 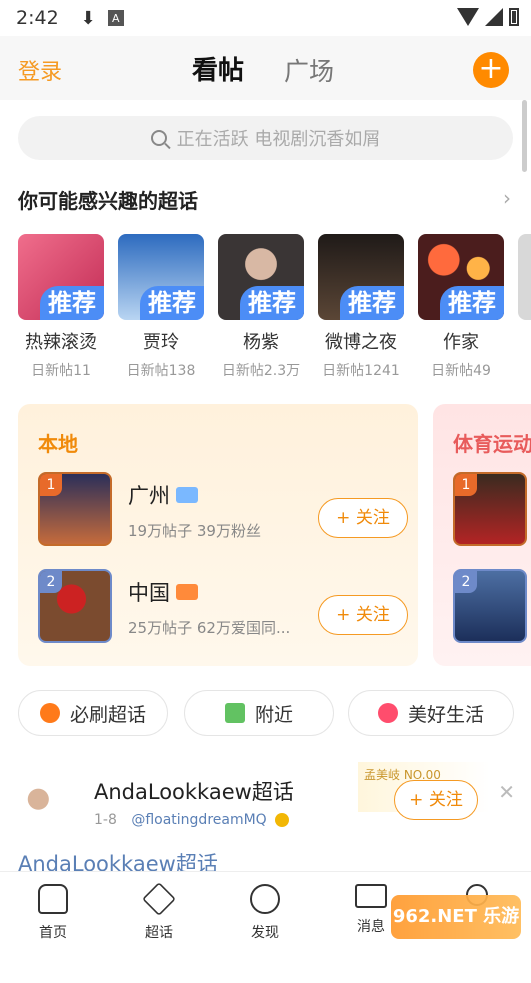 What do you see at coordinates (468, 17) in the screenshot?
I see `wifi-icon` at bounding box center [468, 17].